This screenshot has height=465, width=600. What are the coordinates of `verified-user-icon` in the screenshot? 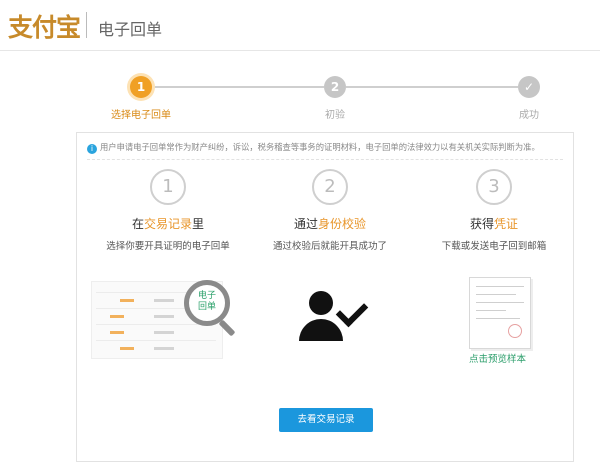 It's located at (334, 319).